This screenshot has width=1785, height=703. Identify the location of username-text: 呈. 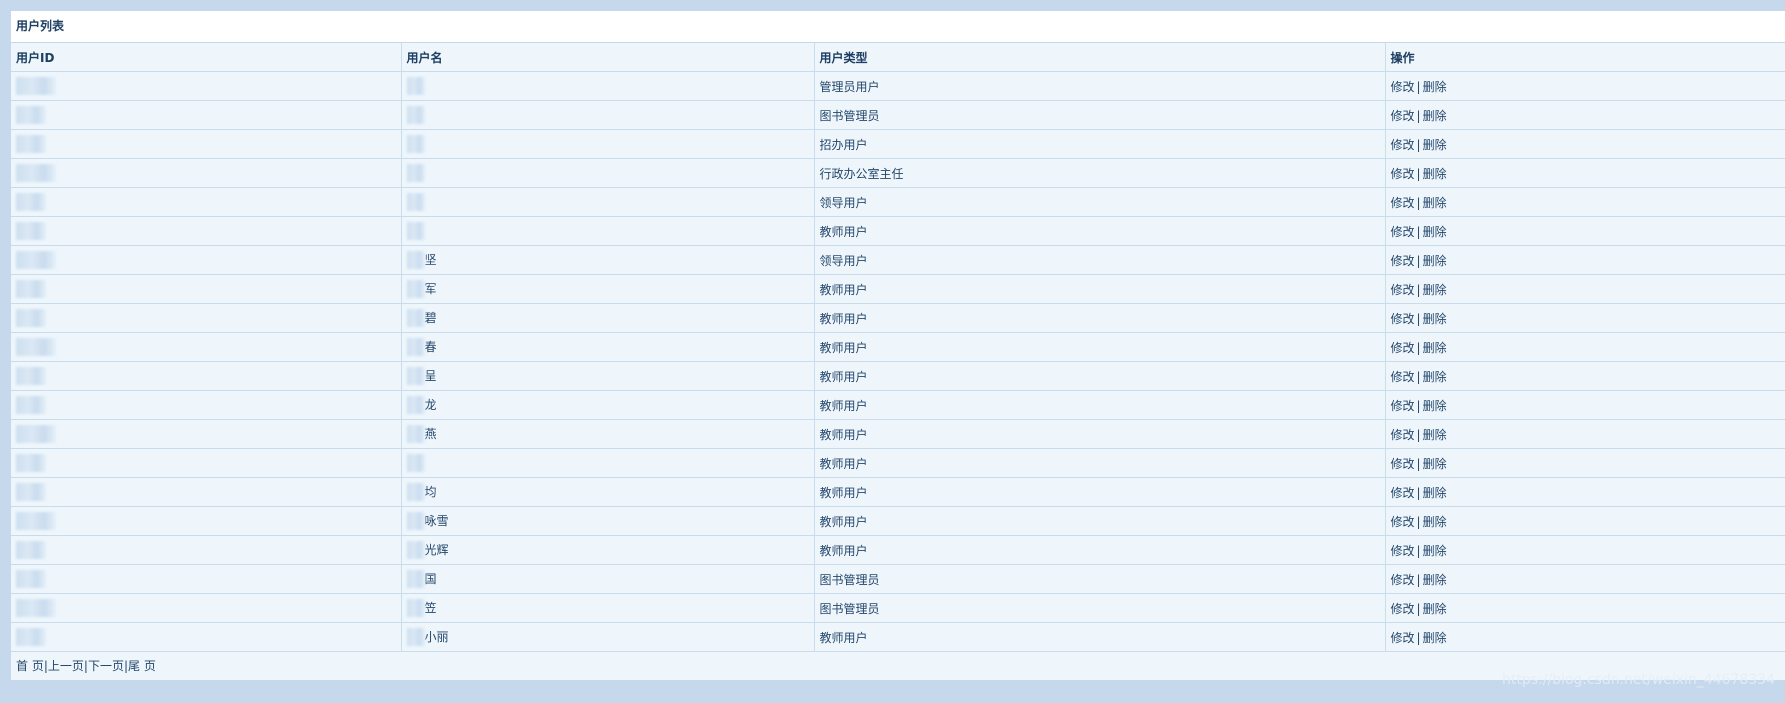
(430, 375).